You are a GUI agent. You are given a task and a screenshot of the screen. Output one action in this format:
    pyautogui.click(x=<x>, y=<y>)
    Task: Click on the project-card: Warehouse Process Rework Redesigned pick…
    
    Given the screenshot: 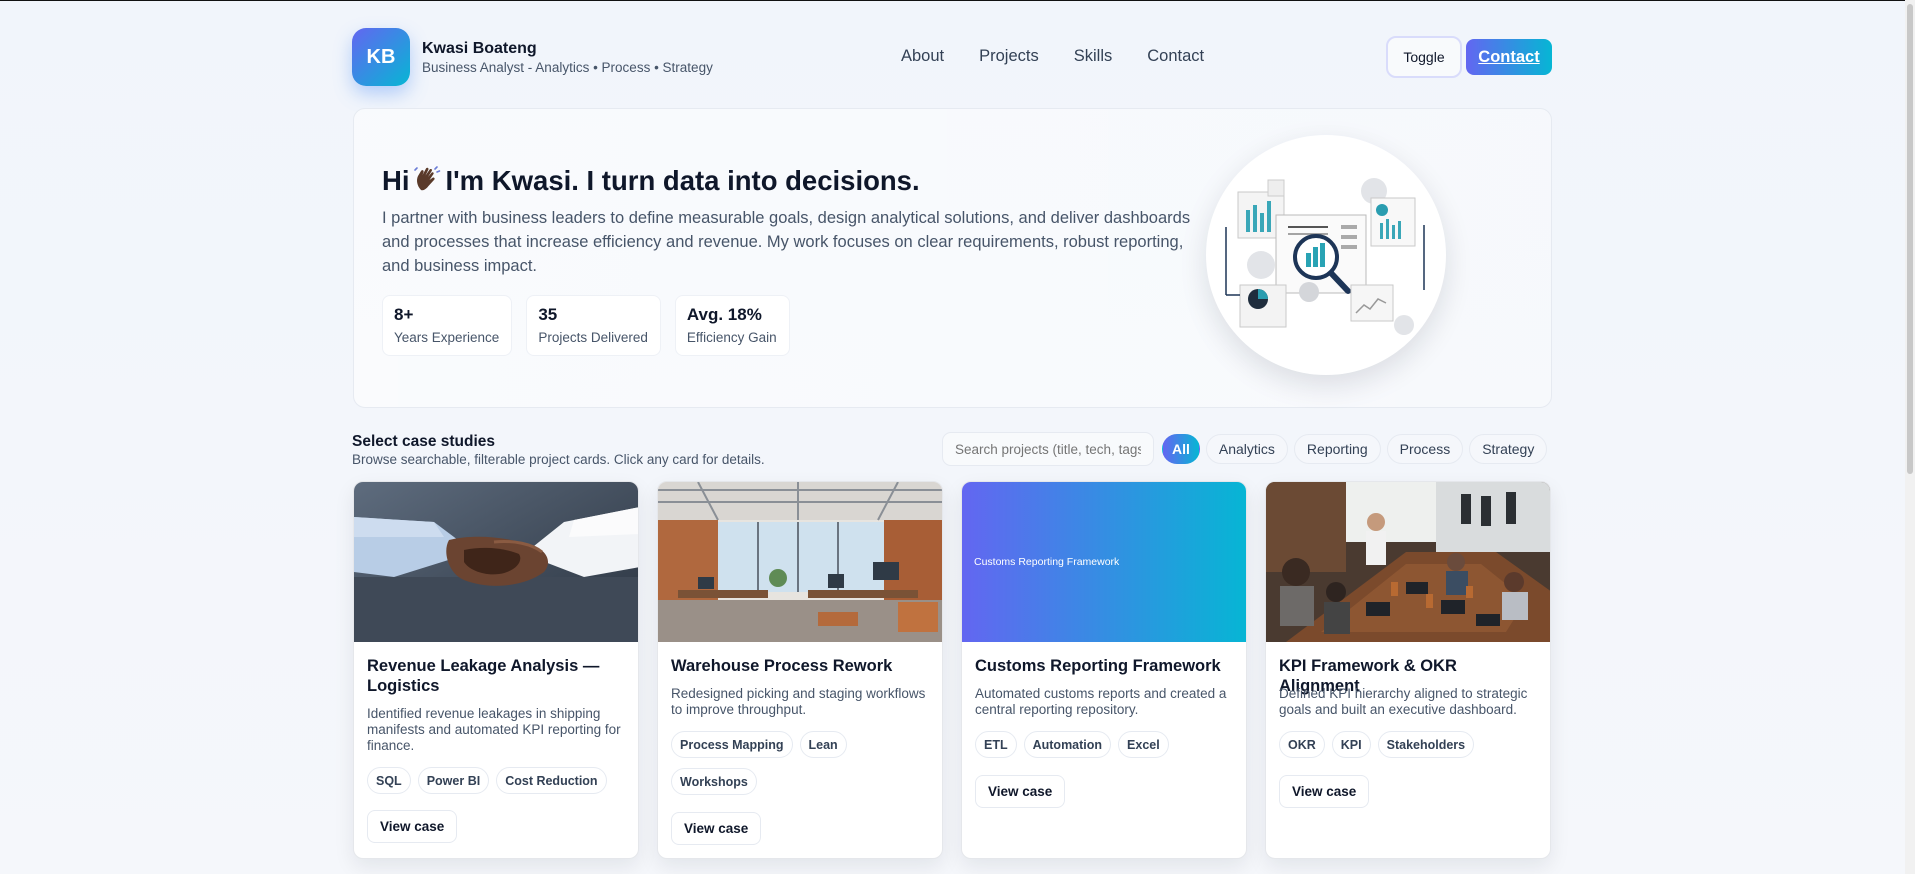 What is the action you would take?
    pyautogui.click(x=800, y=670)
    